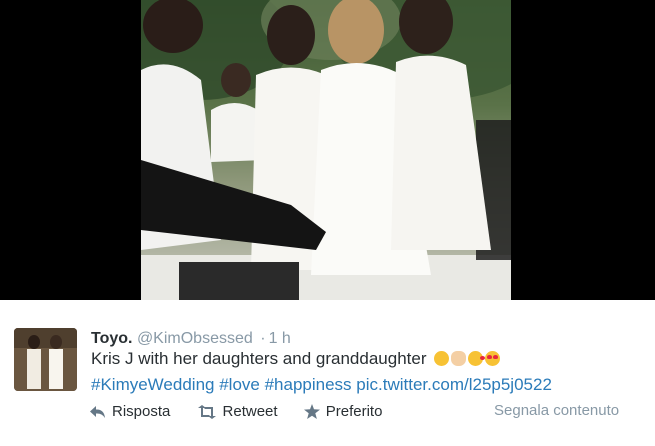 The height and width of the screenshot is (446, 655). I want to click on hashtag-link: #love, so click(239, 384).